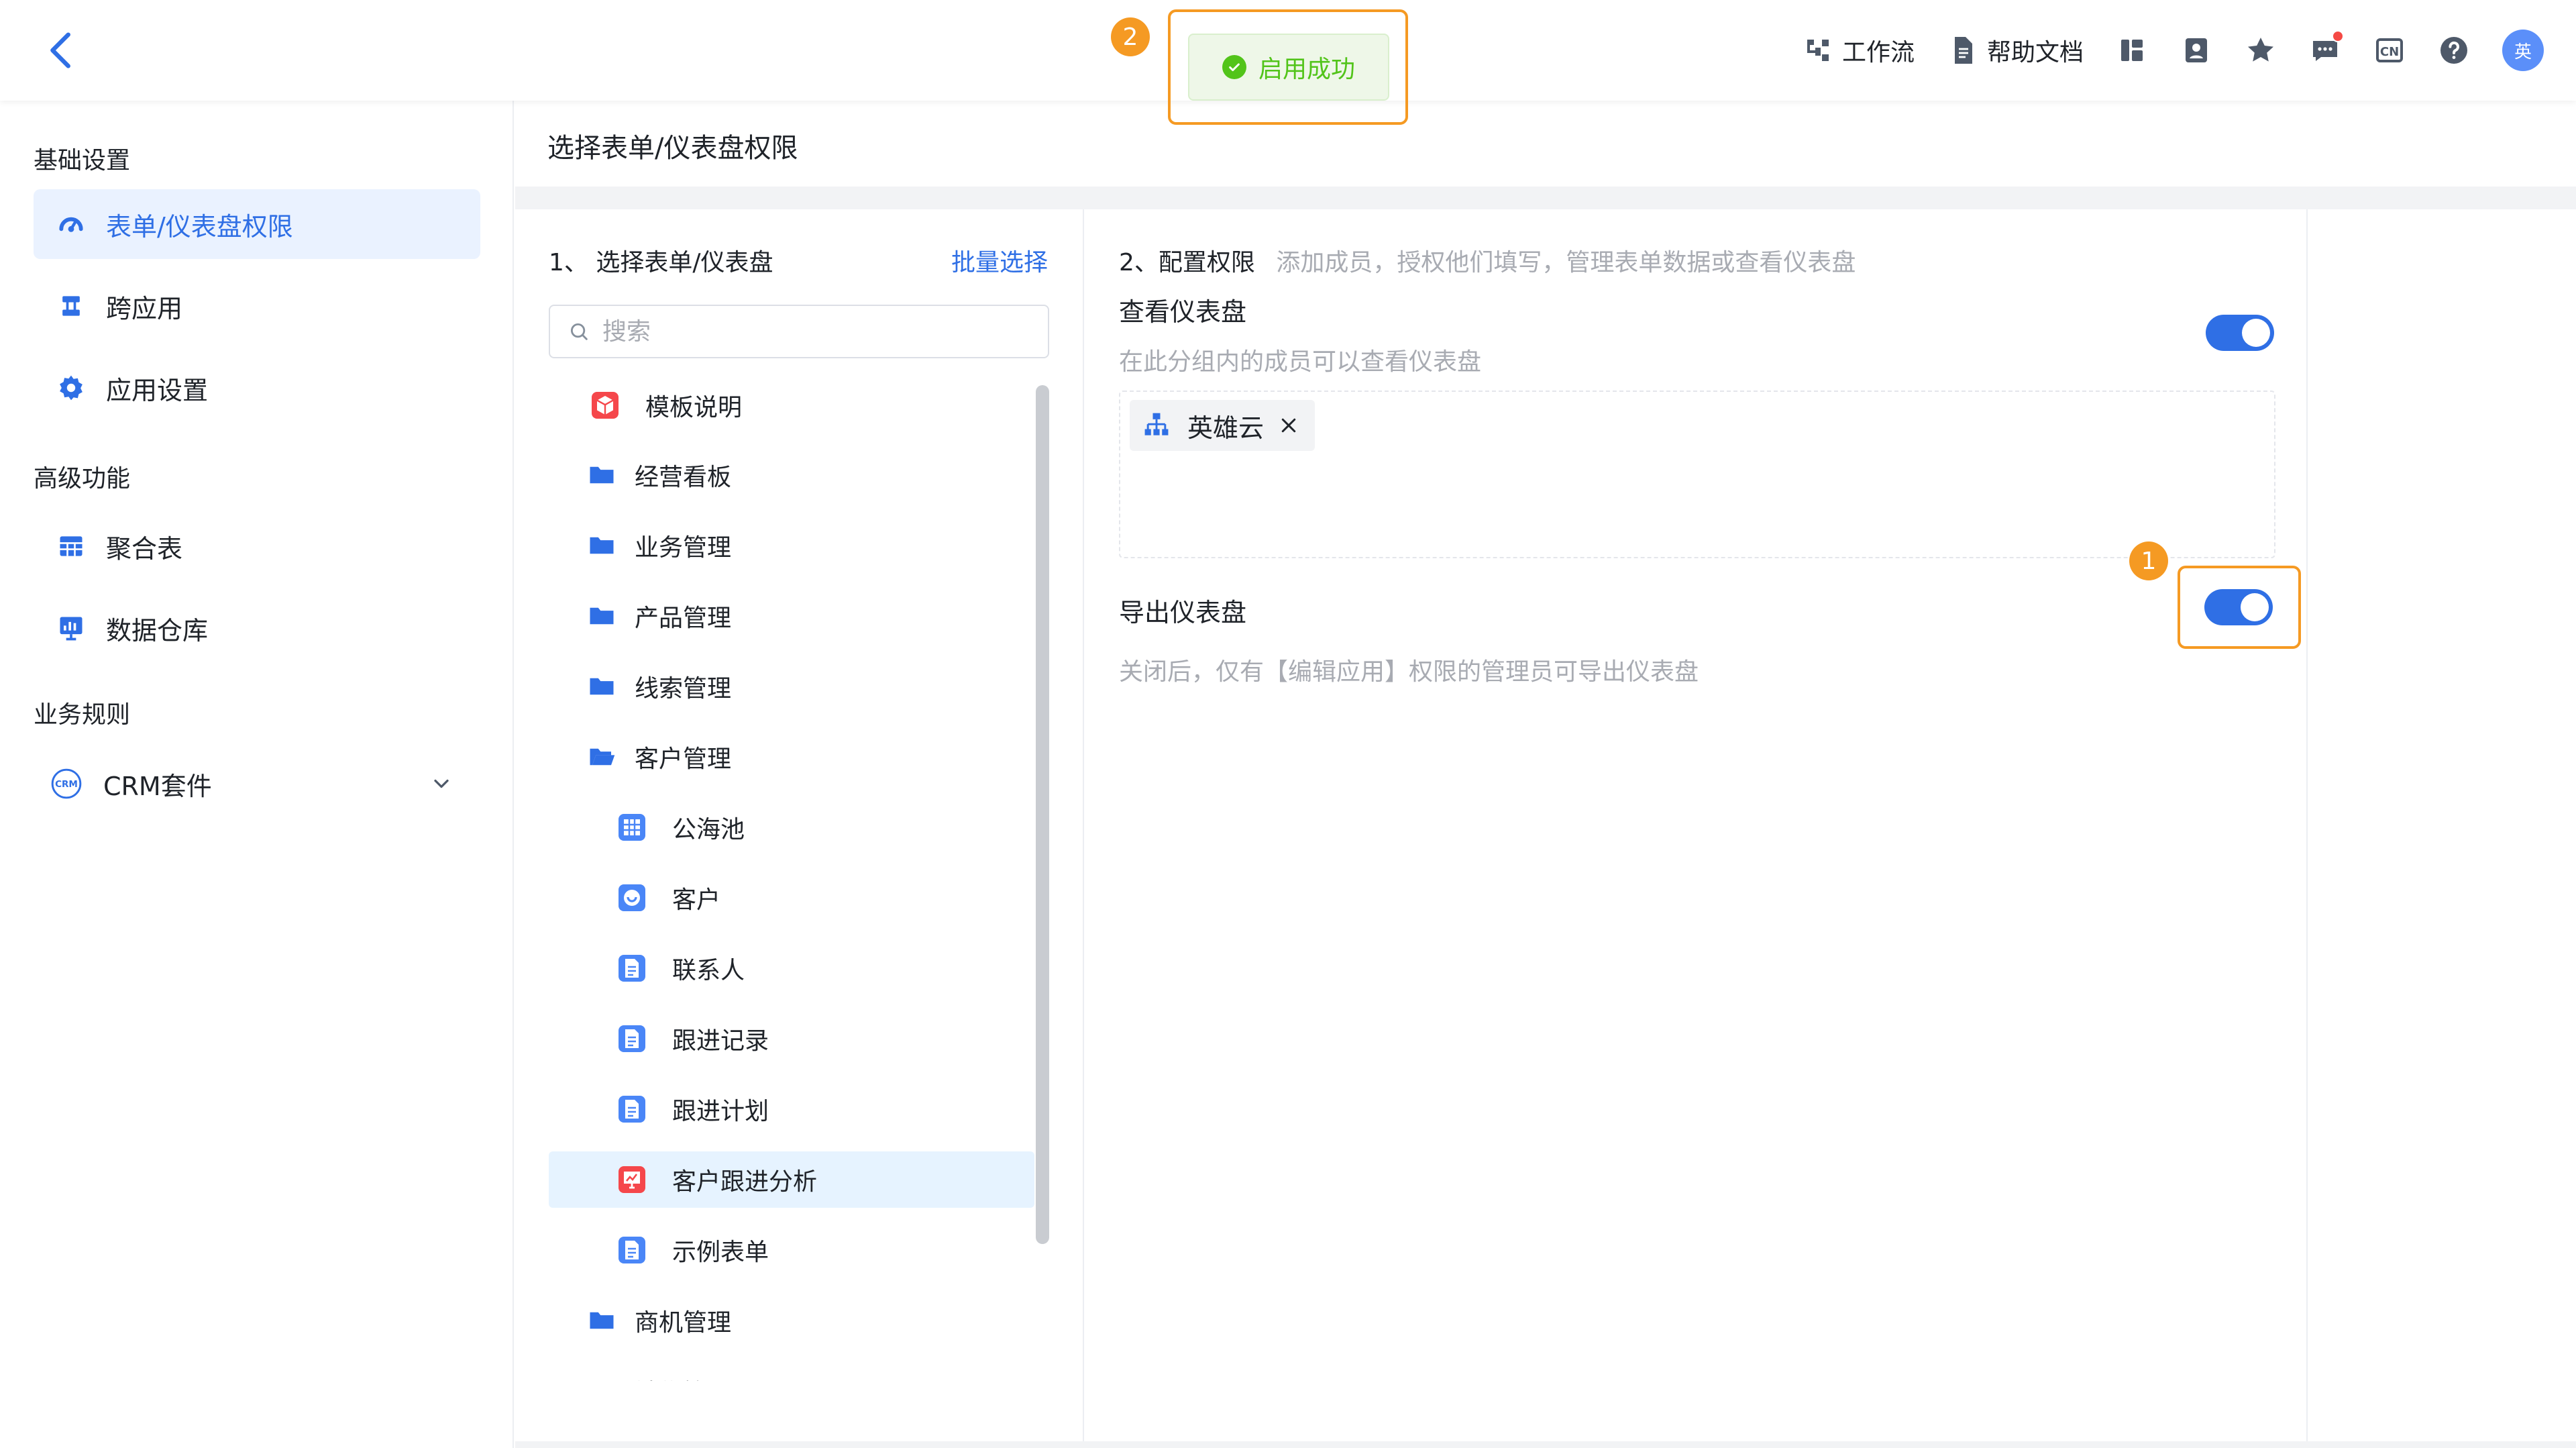  What do you see at coordinates (2148, 560) in the screenshot?
I see `step-badge-1: 1` at bounding box center [2148, 560].